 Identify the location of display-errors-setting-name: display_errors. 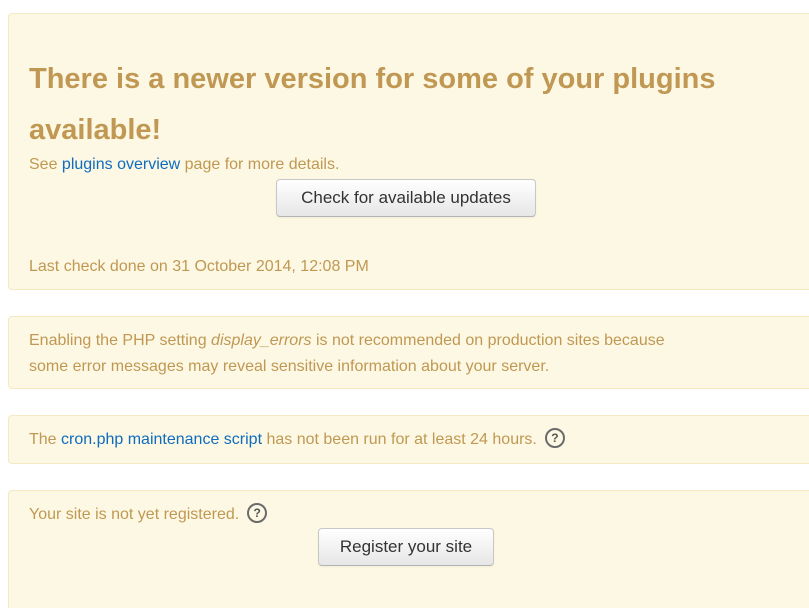
(261, 340).